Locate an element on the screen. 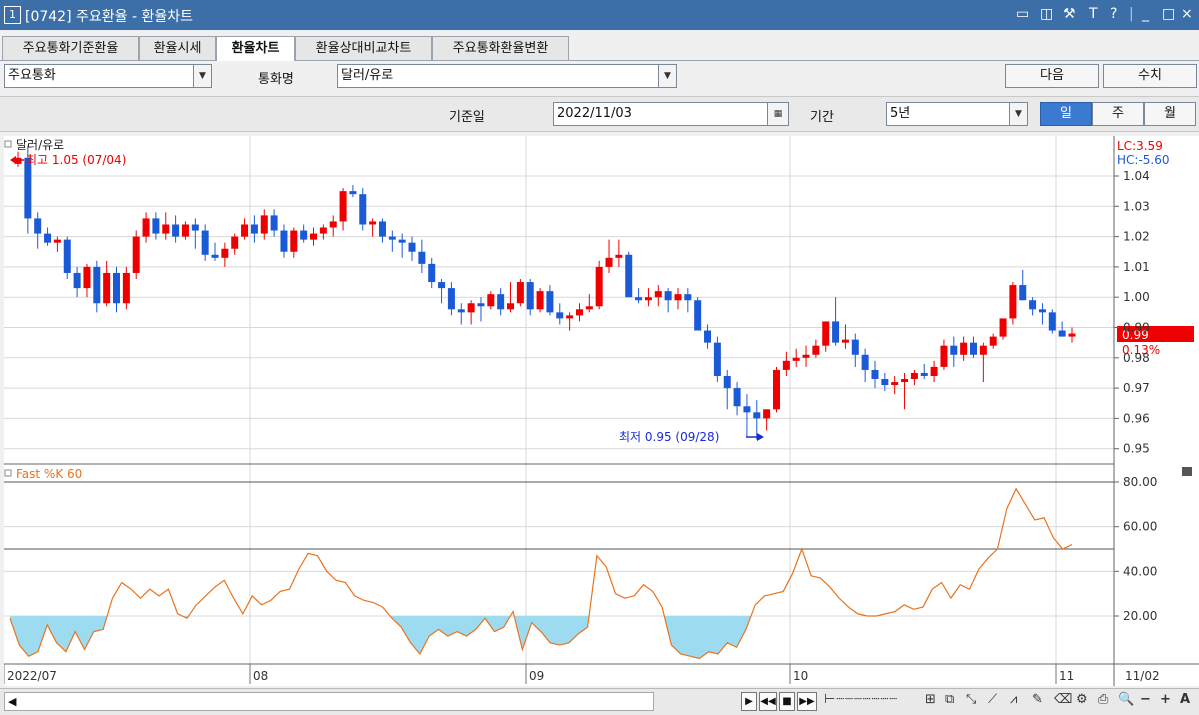  period-select: 5년 ▼ is located at coordinates (957, 114).